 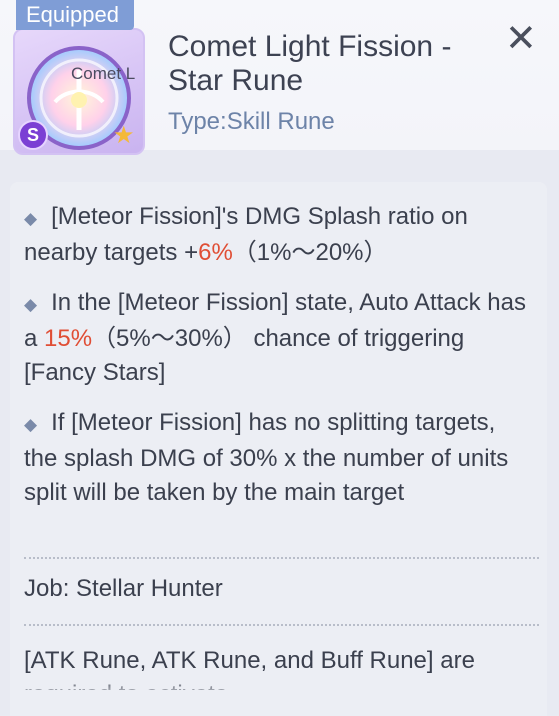 I want to click on close-icon: ✕, so click(x=521, y=39).